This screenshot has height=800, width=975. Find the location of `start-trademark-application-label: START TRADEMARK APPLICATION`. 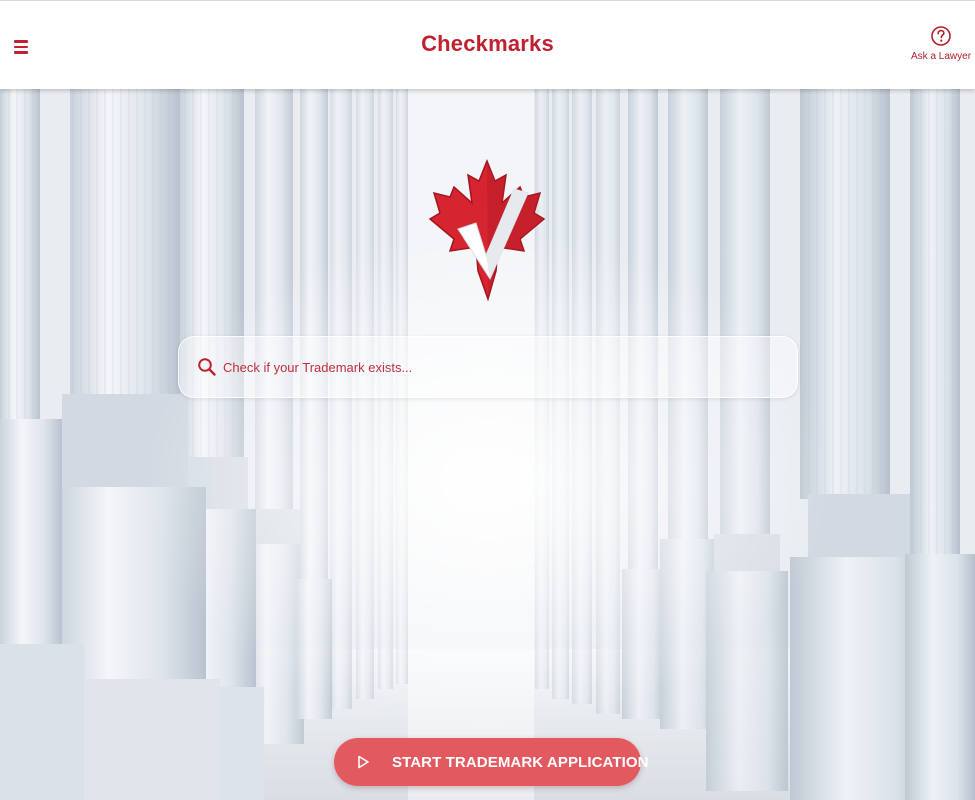

start-trademark-application-label: START TRADEMARK APPLICATION is located at coordinates (520, 762).